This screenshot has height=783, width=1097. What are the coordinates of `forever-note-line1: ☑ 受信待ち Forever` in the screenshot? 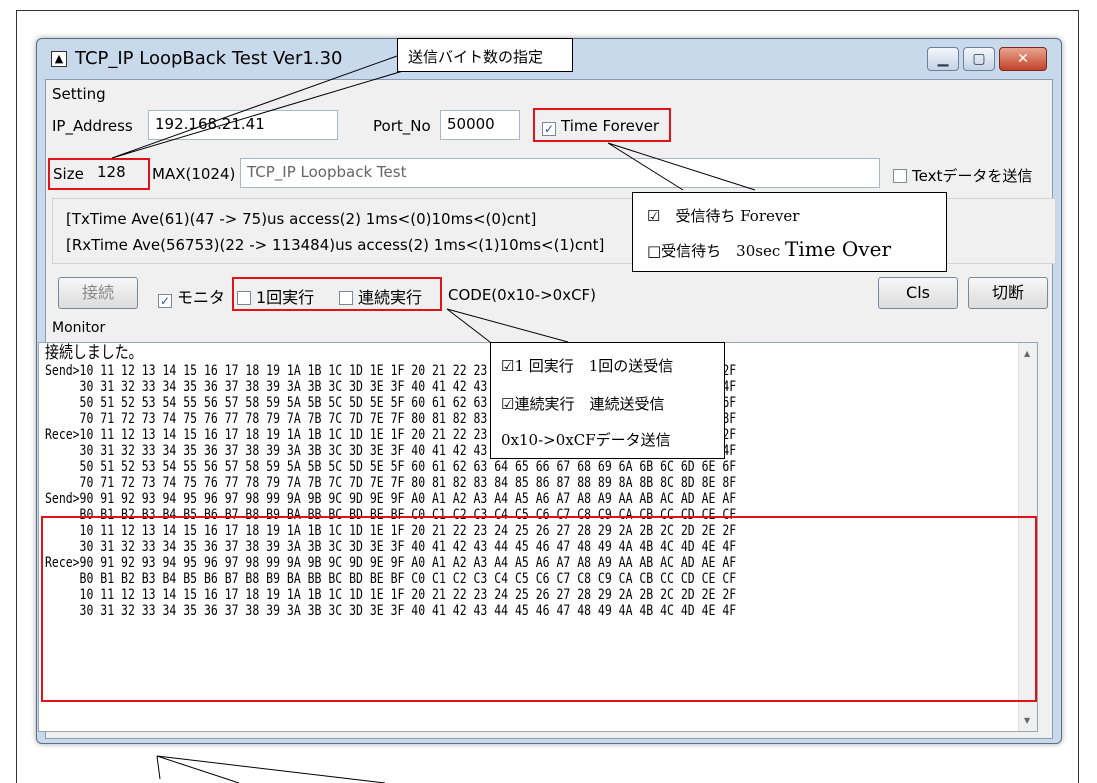 It's located at (723, 216).